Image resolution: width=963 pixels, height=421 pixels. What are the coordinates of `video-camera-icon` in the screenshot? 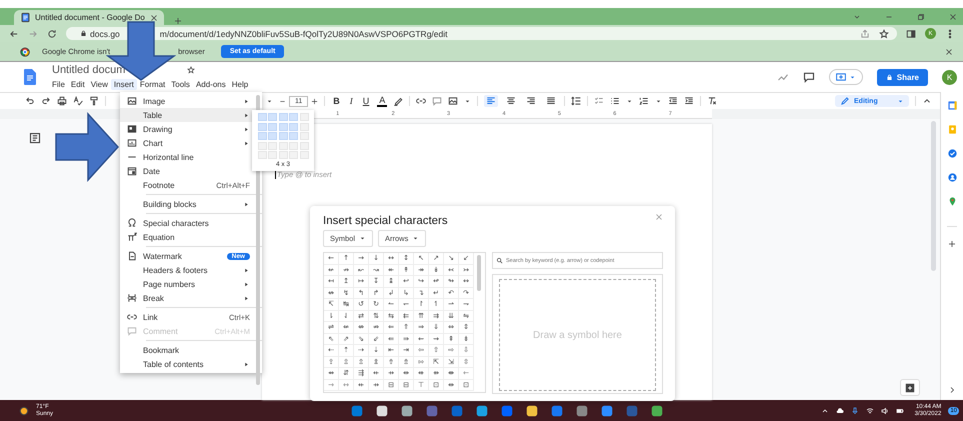 It's located at (607, 411).